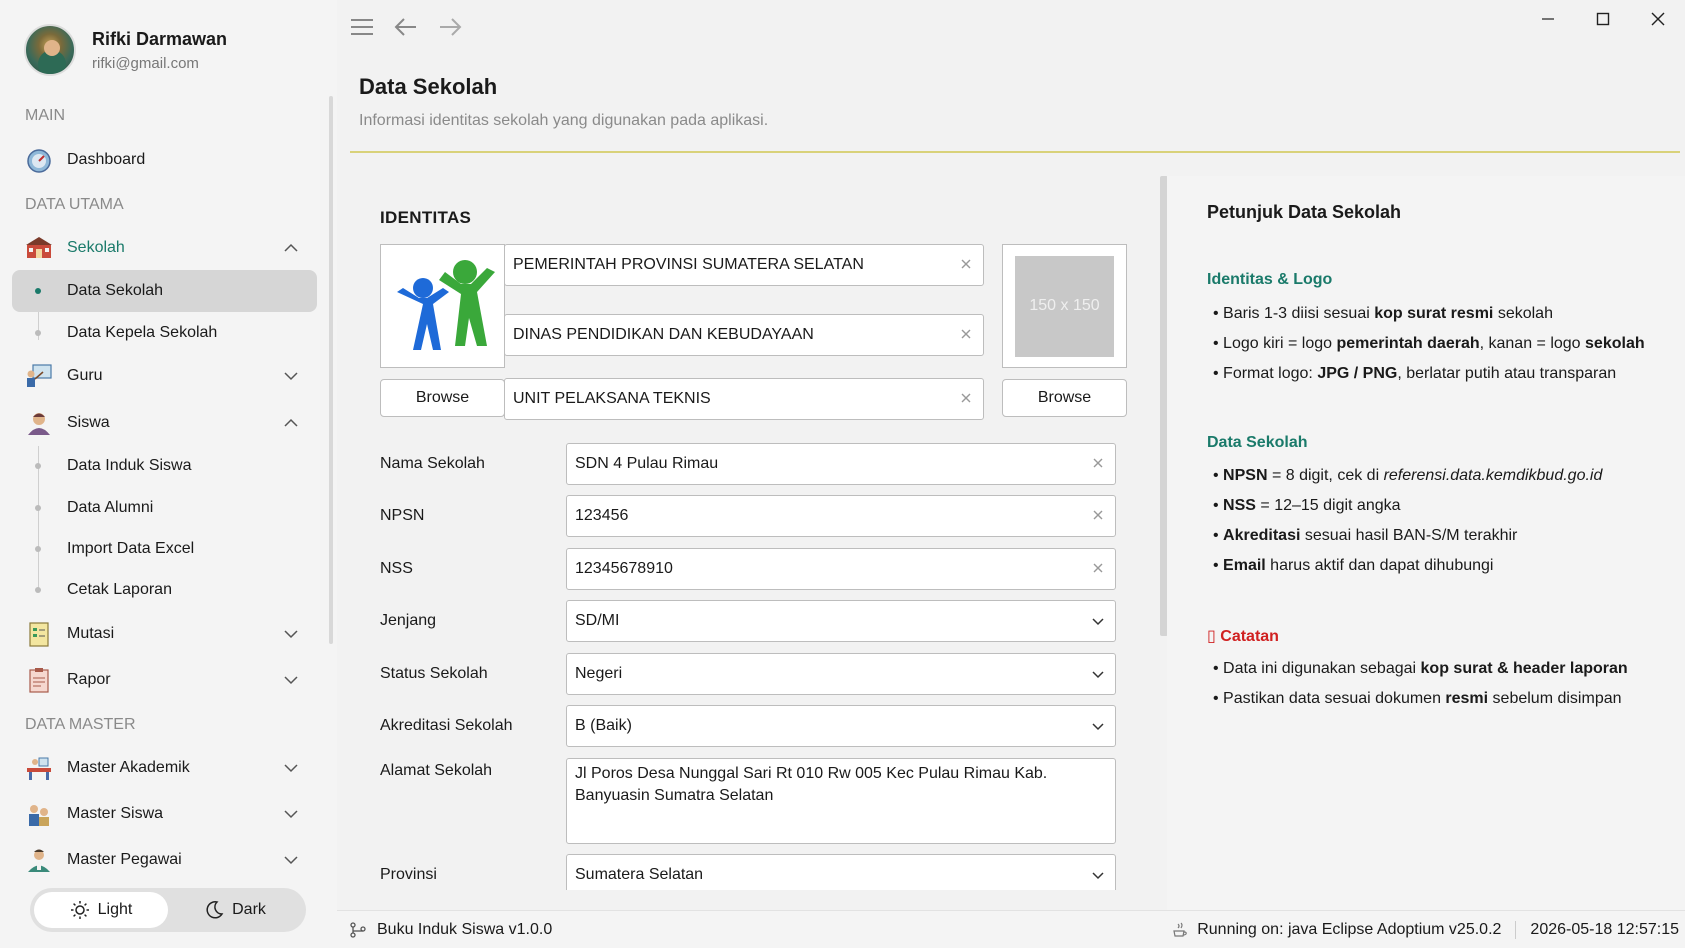 Image resolution: width=1685 pixels, height=948 pixels. What do you see at coordinates (841, 464) in the screenshot?
I see `nama-sekolah-field: SDN 4 Pulau Rimau` at bounding box center [841, 464].